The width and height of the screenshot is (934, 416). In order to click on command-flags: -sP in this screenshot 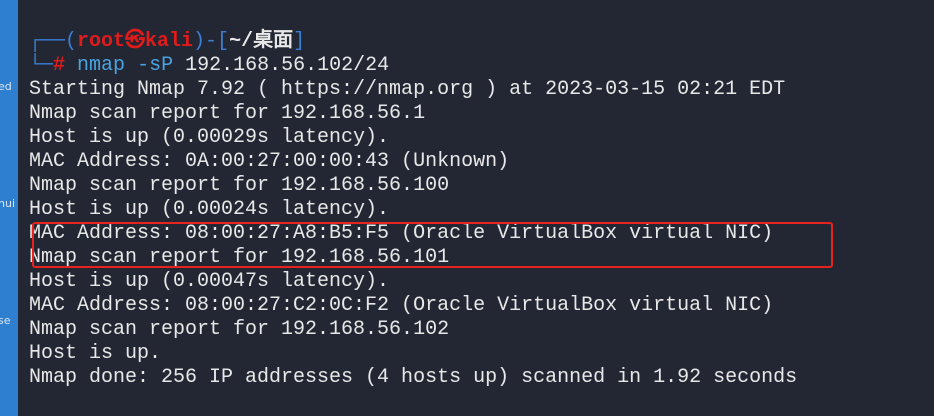, I will do `click(155, 65)`.